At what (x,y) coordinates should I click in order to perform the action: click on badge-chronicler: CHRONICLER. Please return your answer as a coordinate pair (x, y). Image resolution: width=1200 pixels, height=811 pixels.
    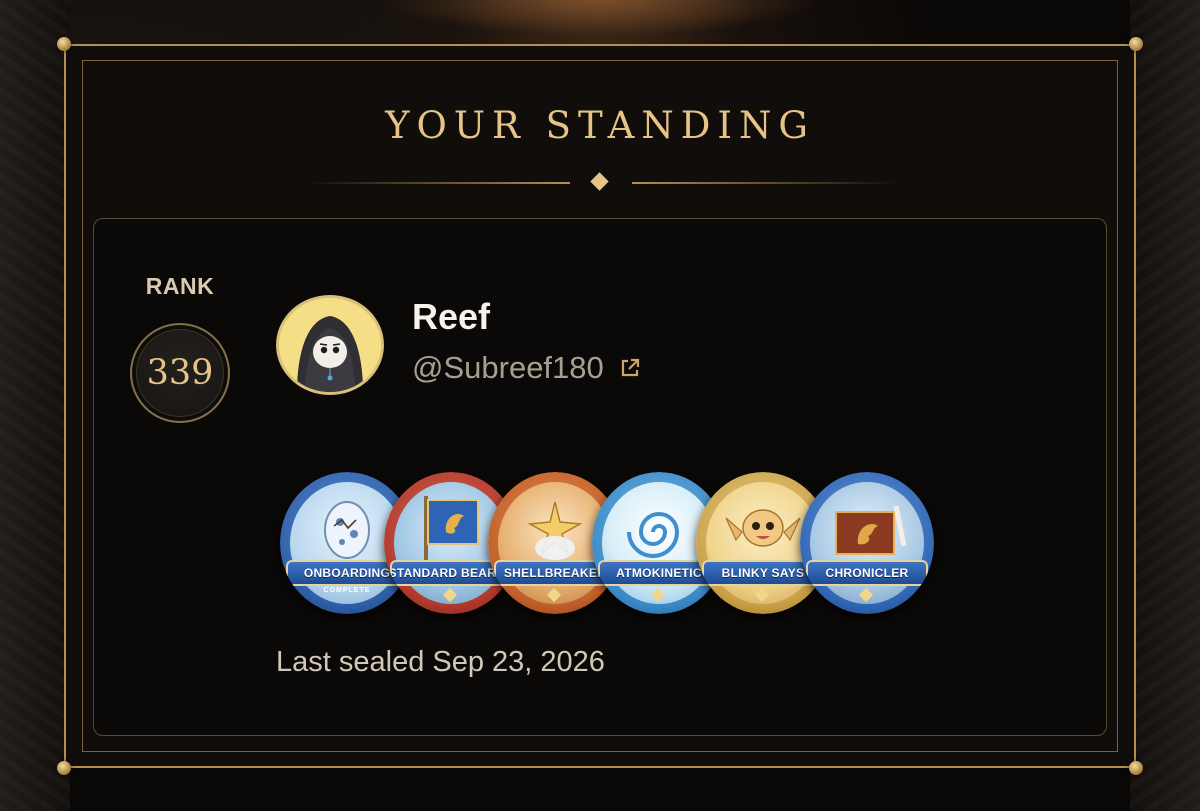
    Looking at the image, I should click on (867, 543).